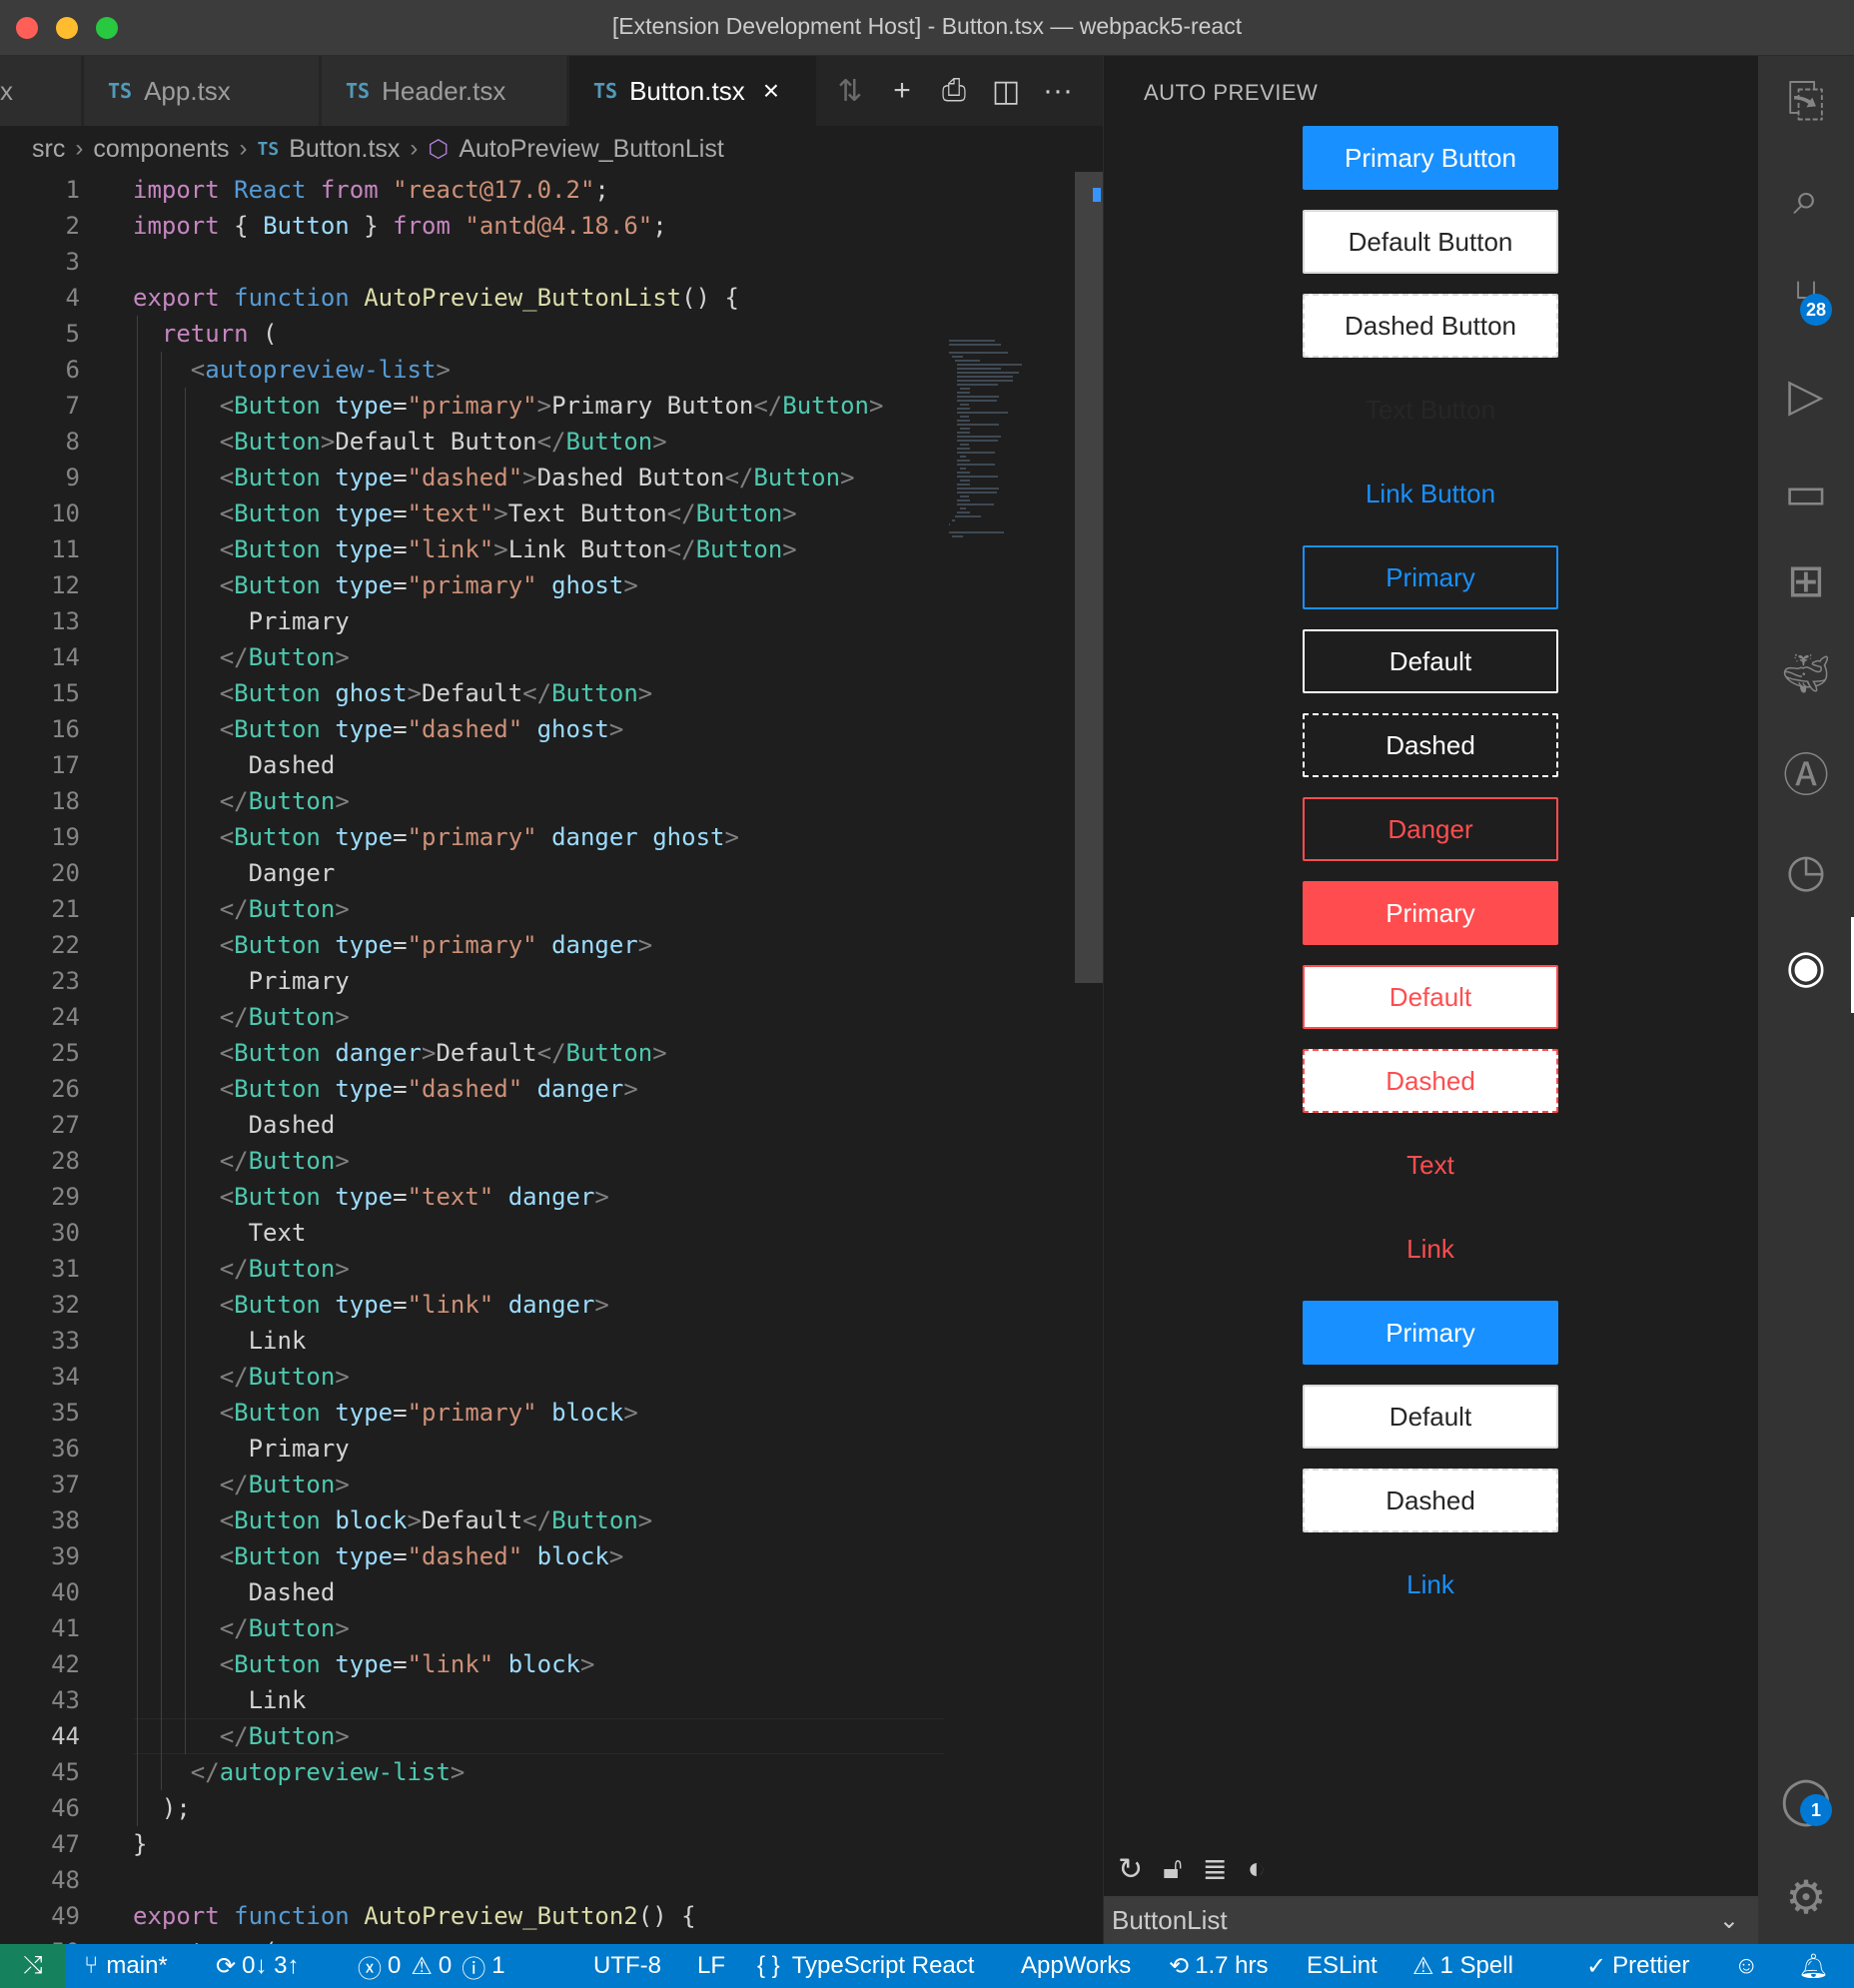  What do you see at coordinates (693, 91) in the screenshot?
I see `tab-button-tsx: TS Button.tsx ×` at bounding box center [693, 91].